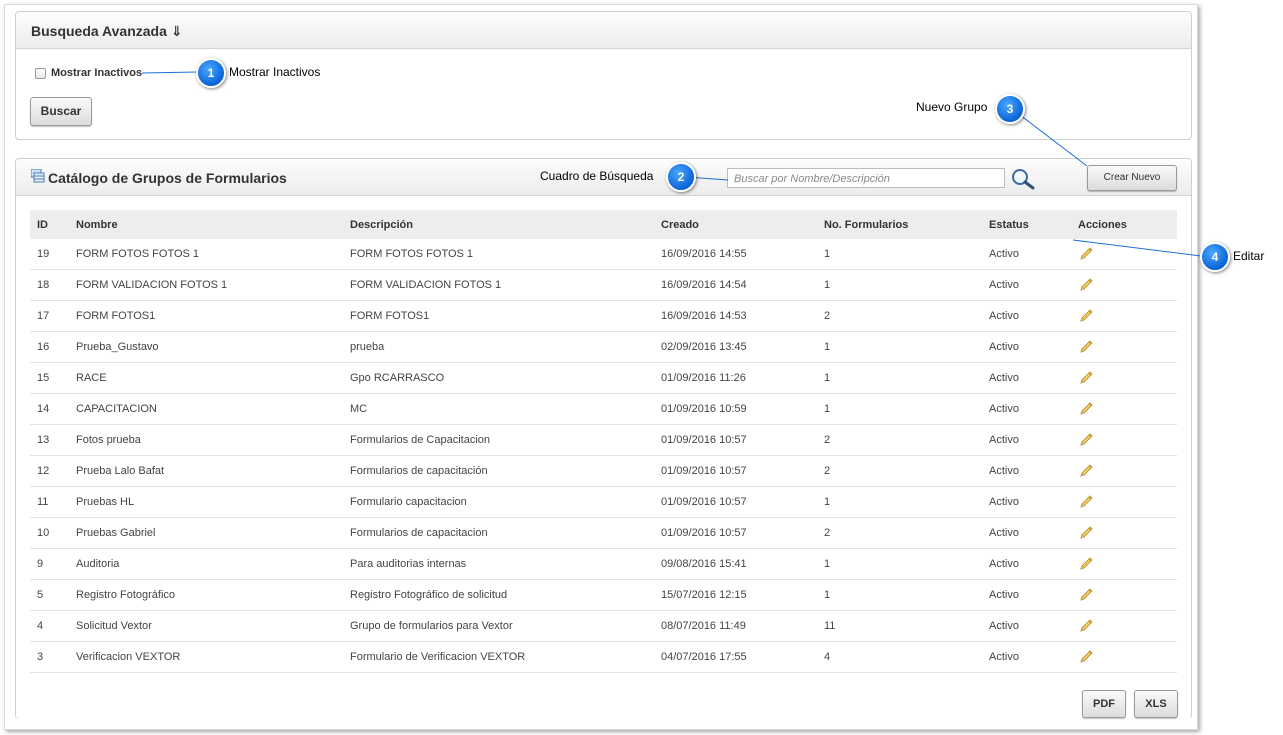  I want to click on callout-1: 1, so click(211, 73).